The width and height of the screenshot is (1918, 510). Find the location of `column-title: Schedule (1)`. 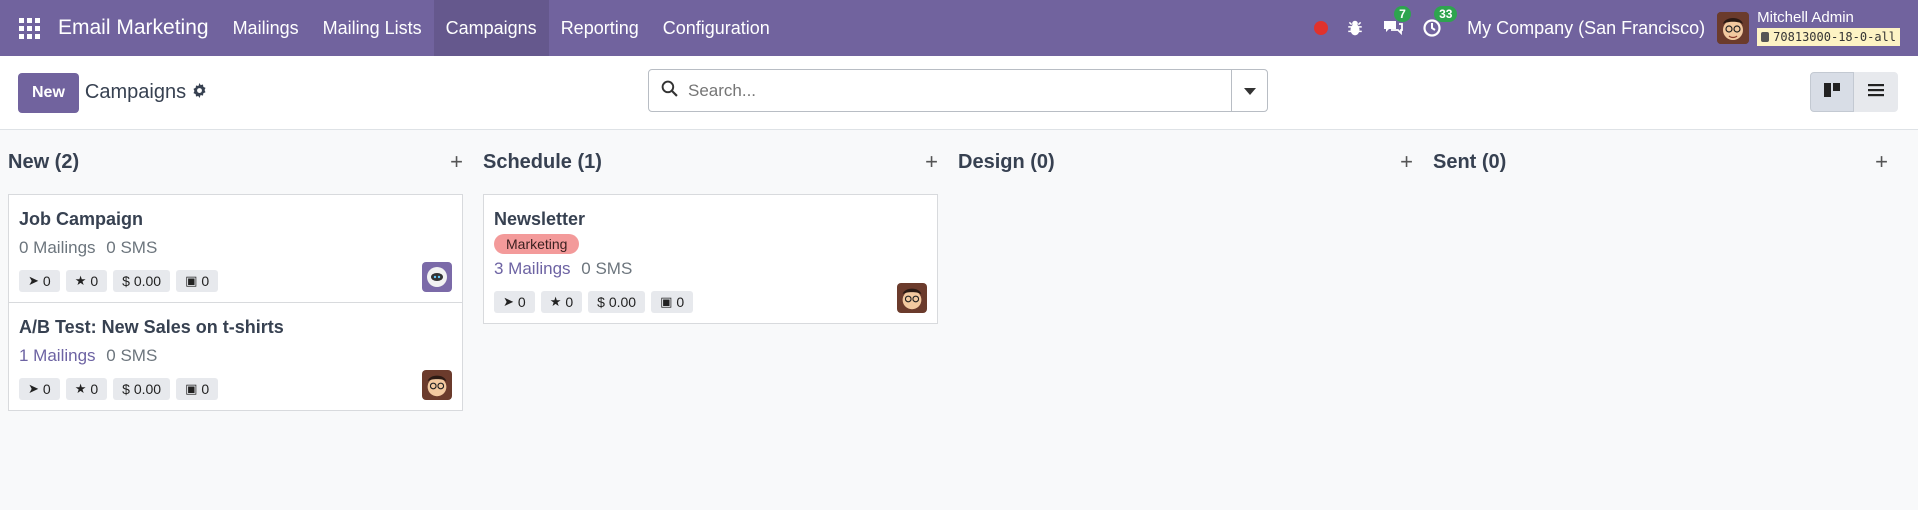

column-title: Schedule (1) is located at coordinates (542, 162).